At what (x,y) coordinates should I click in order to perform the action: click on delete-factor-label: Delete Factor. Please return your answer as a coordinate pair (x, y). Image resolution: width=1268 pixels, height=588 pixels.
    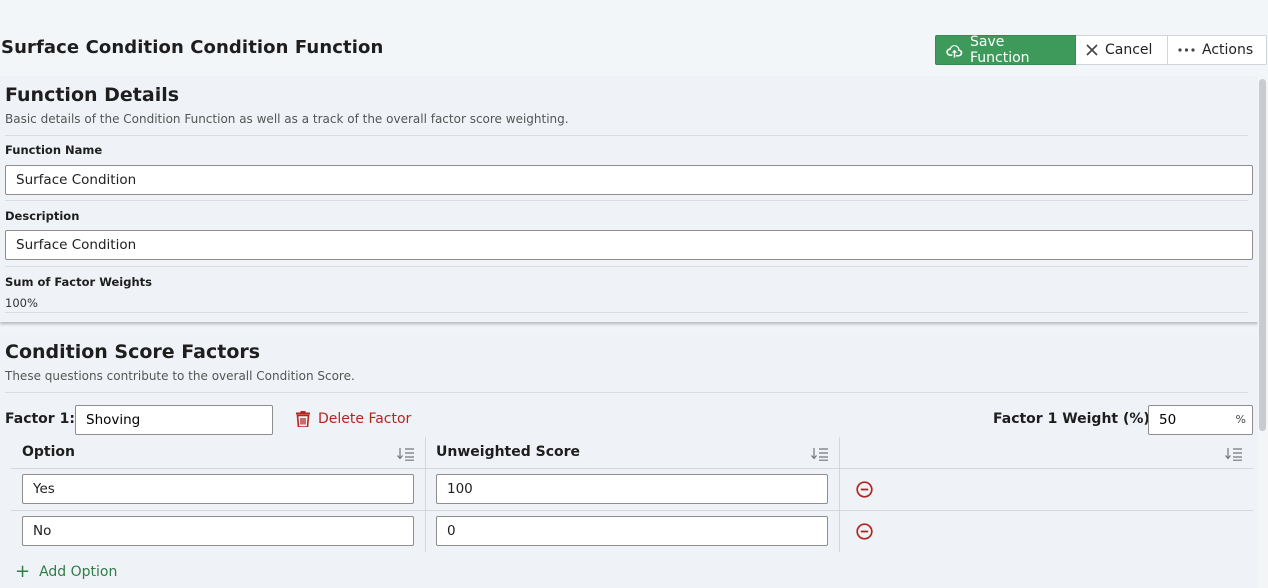
    Looking at the image, I should click on (365, 419).